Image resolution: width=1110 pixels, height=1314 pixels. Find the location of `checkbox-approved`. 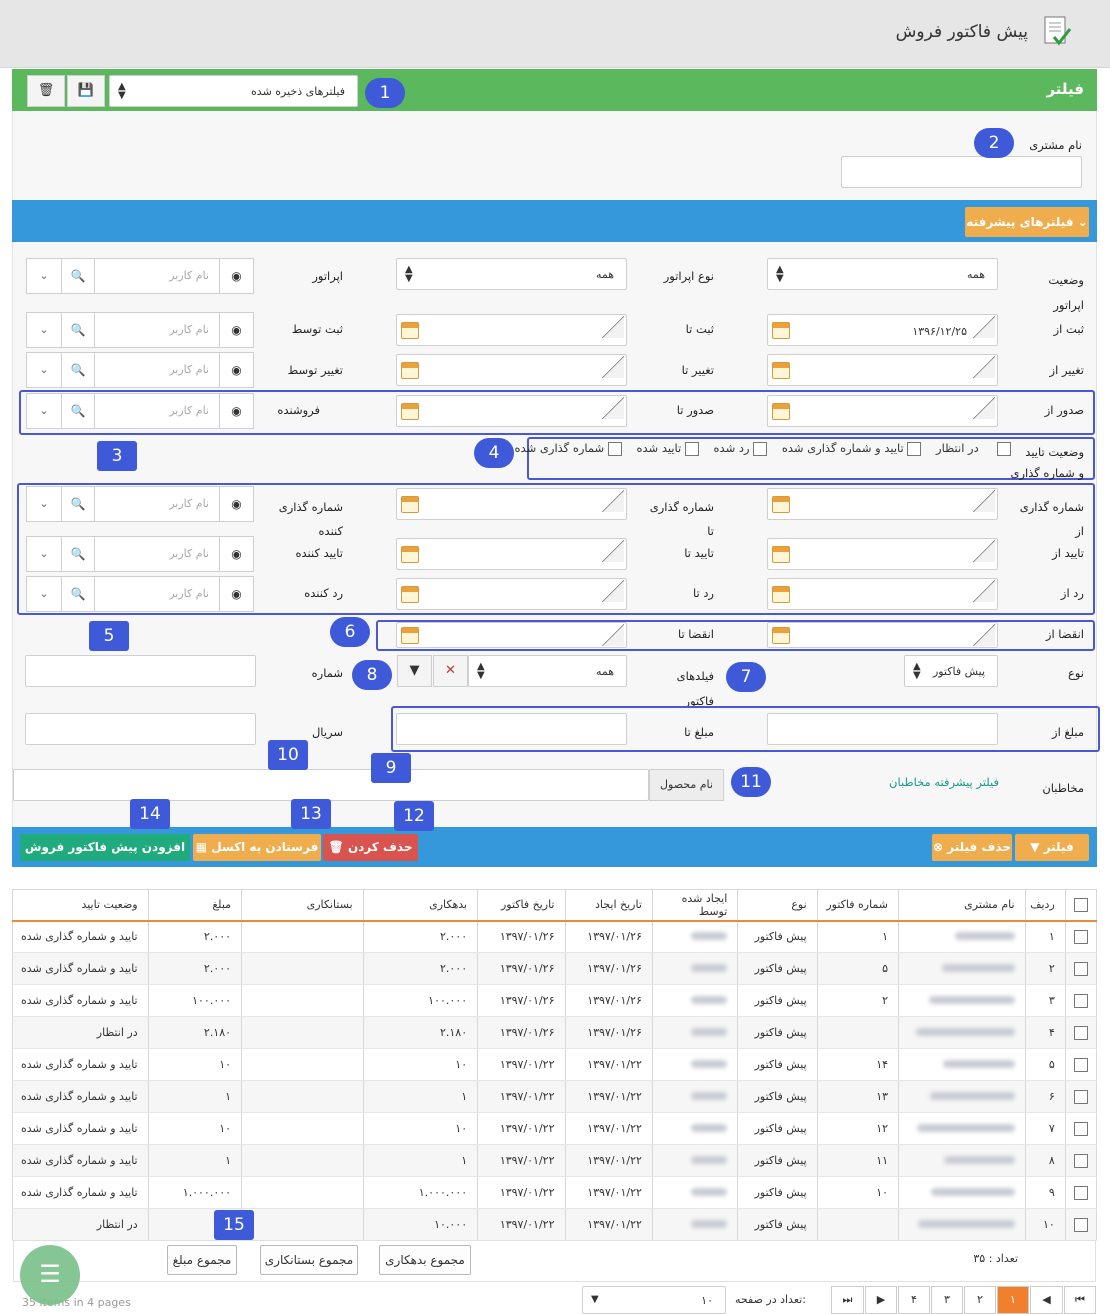

checkbox-approved is located at coordinates (691, 448).